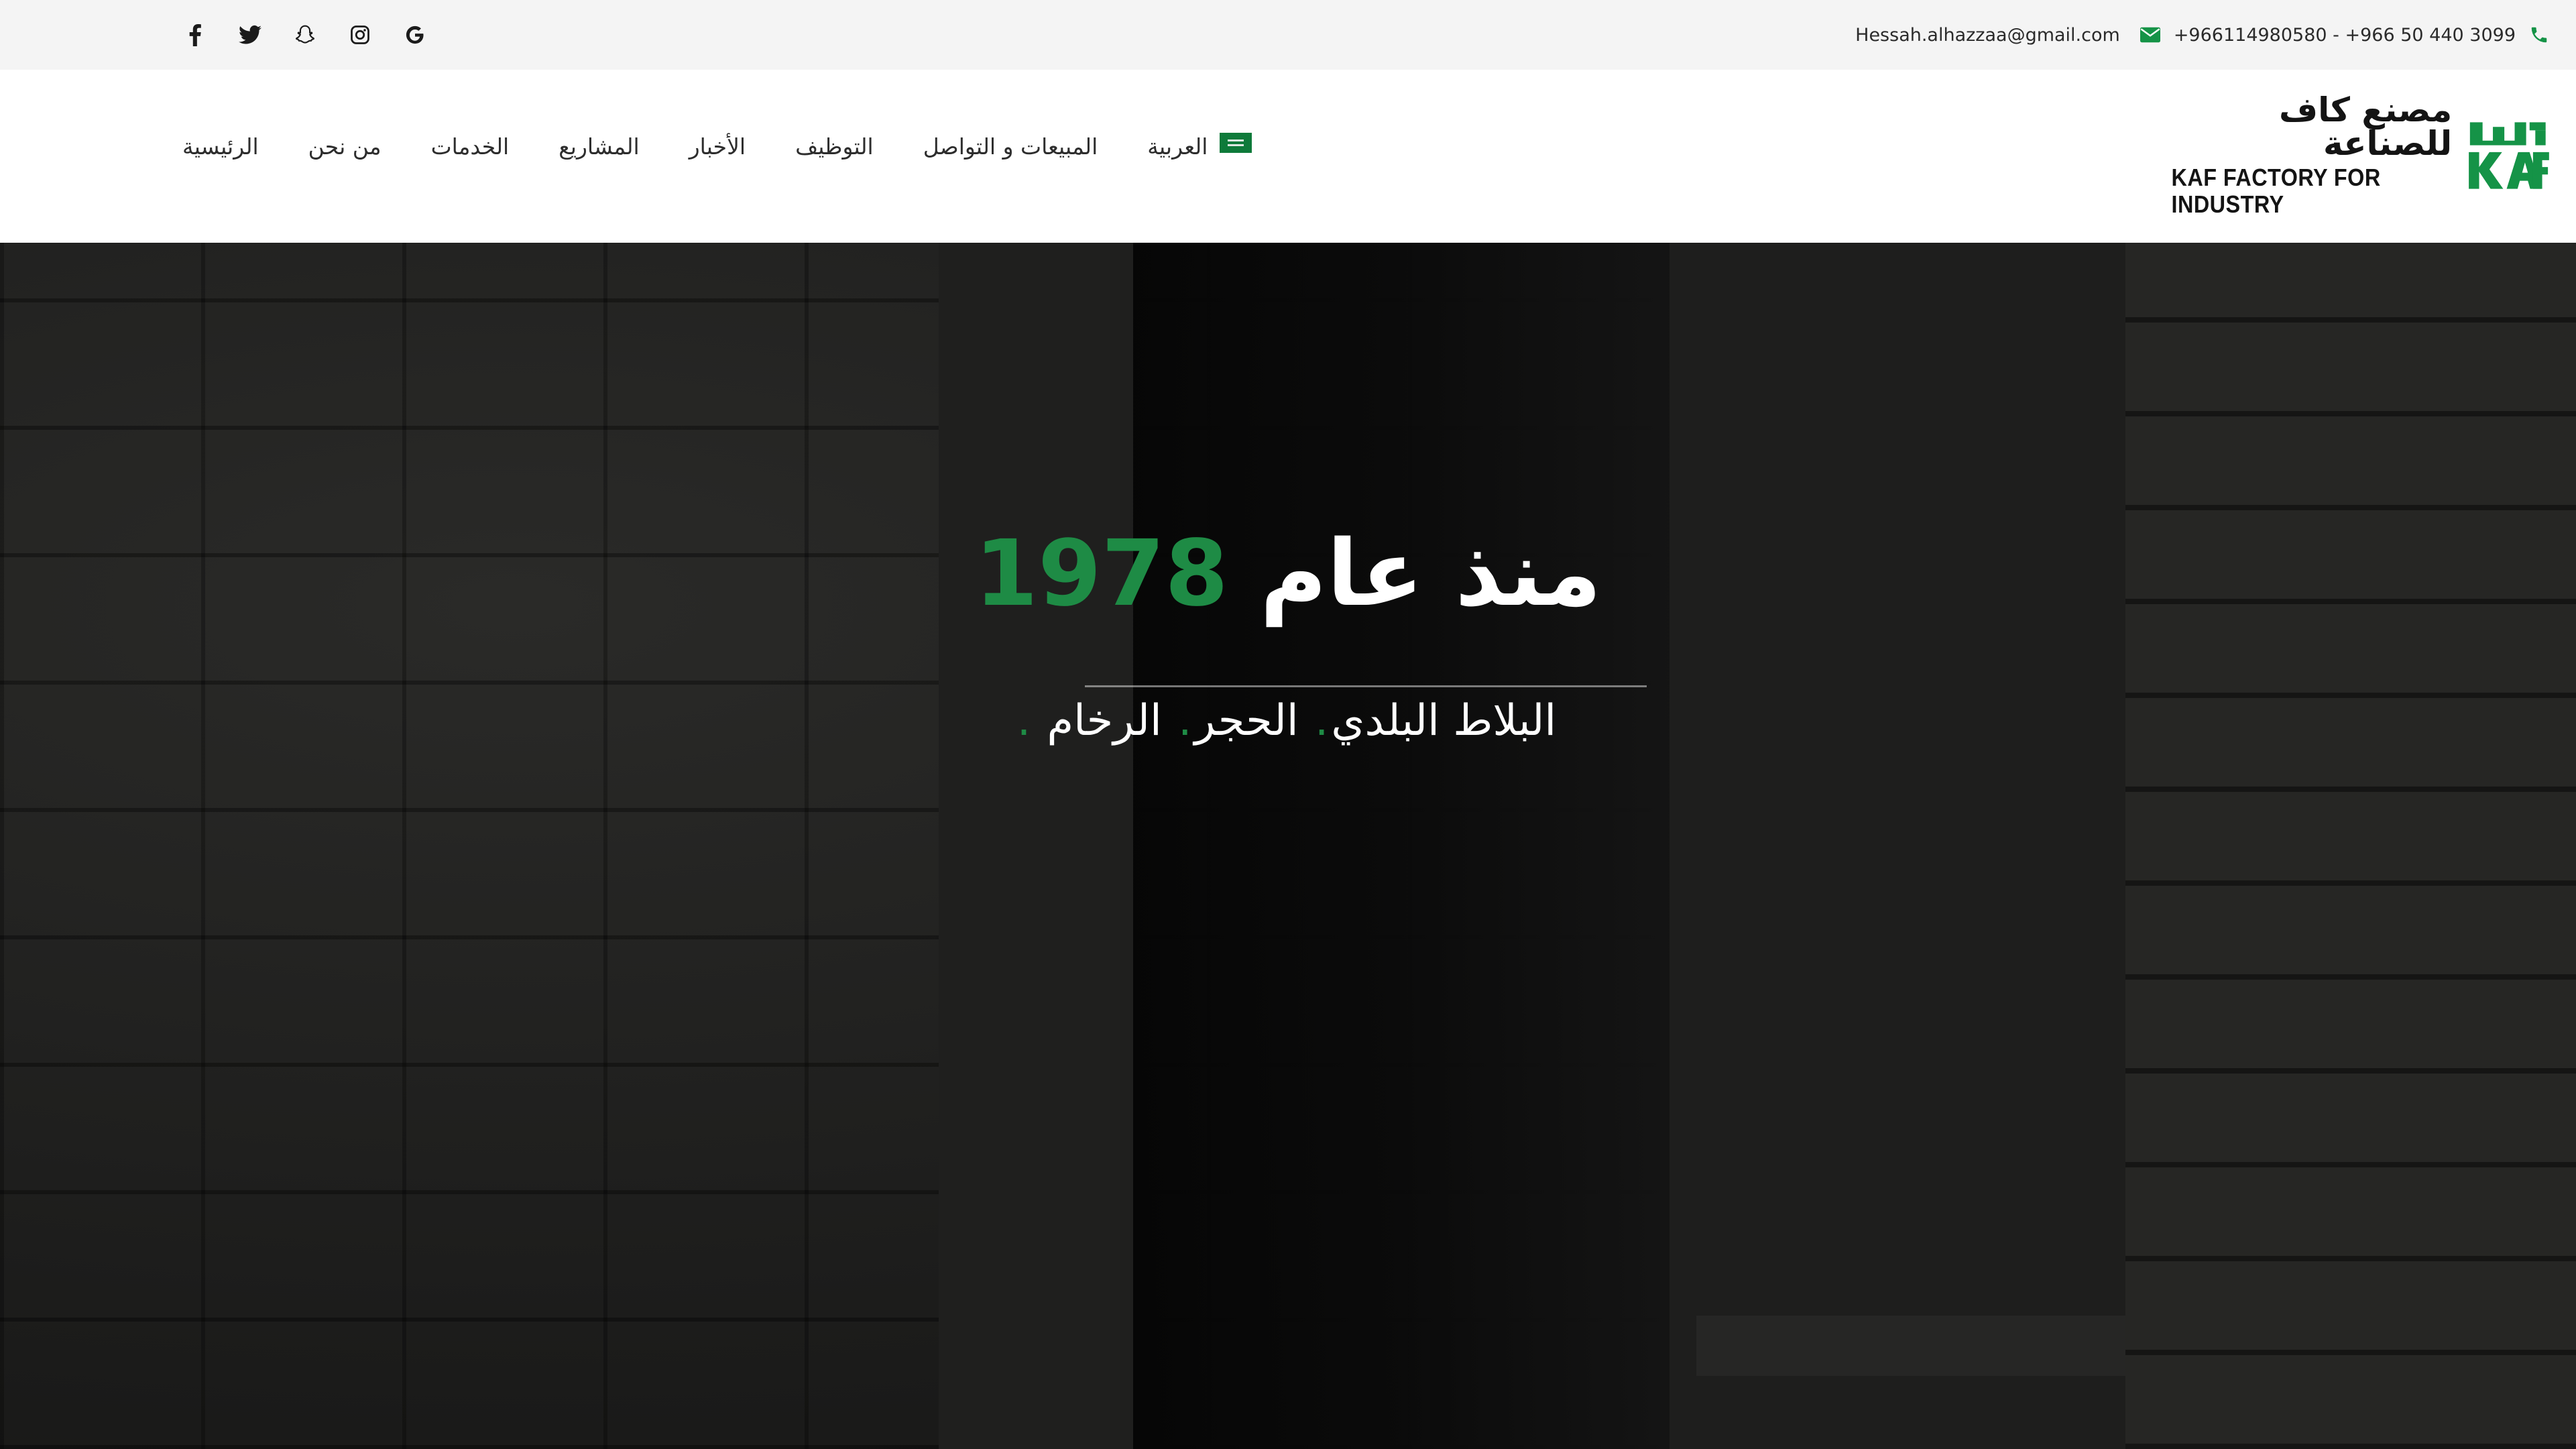 This screenshot has height=1449, width=2576. I want to click on hero-subtitle-item: الحجر, so click(1246, 721).